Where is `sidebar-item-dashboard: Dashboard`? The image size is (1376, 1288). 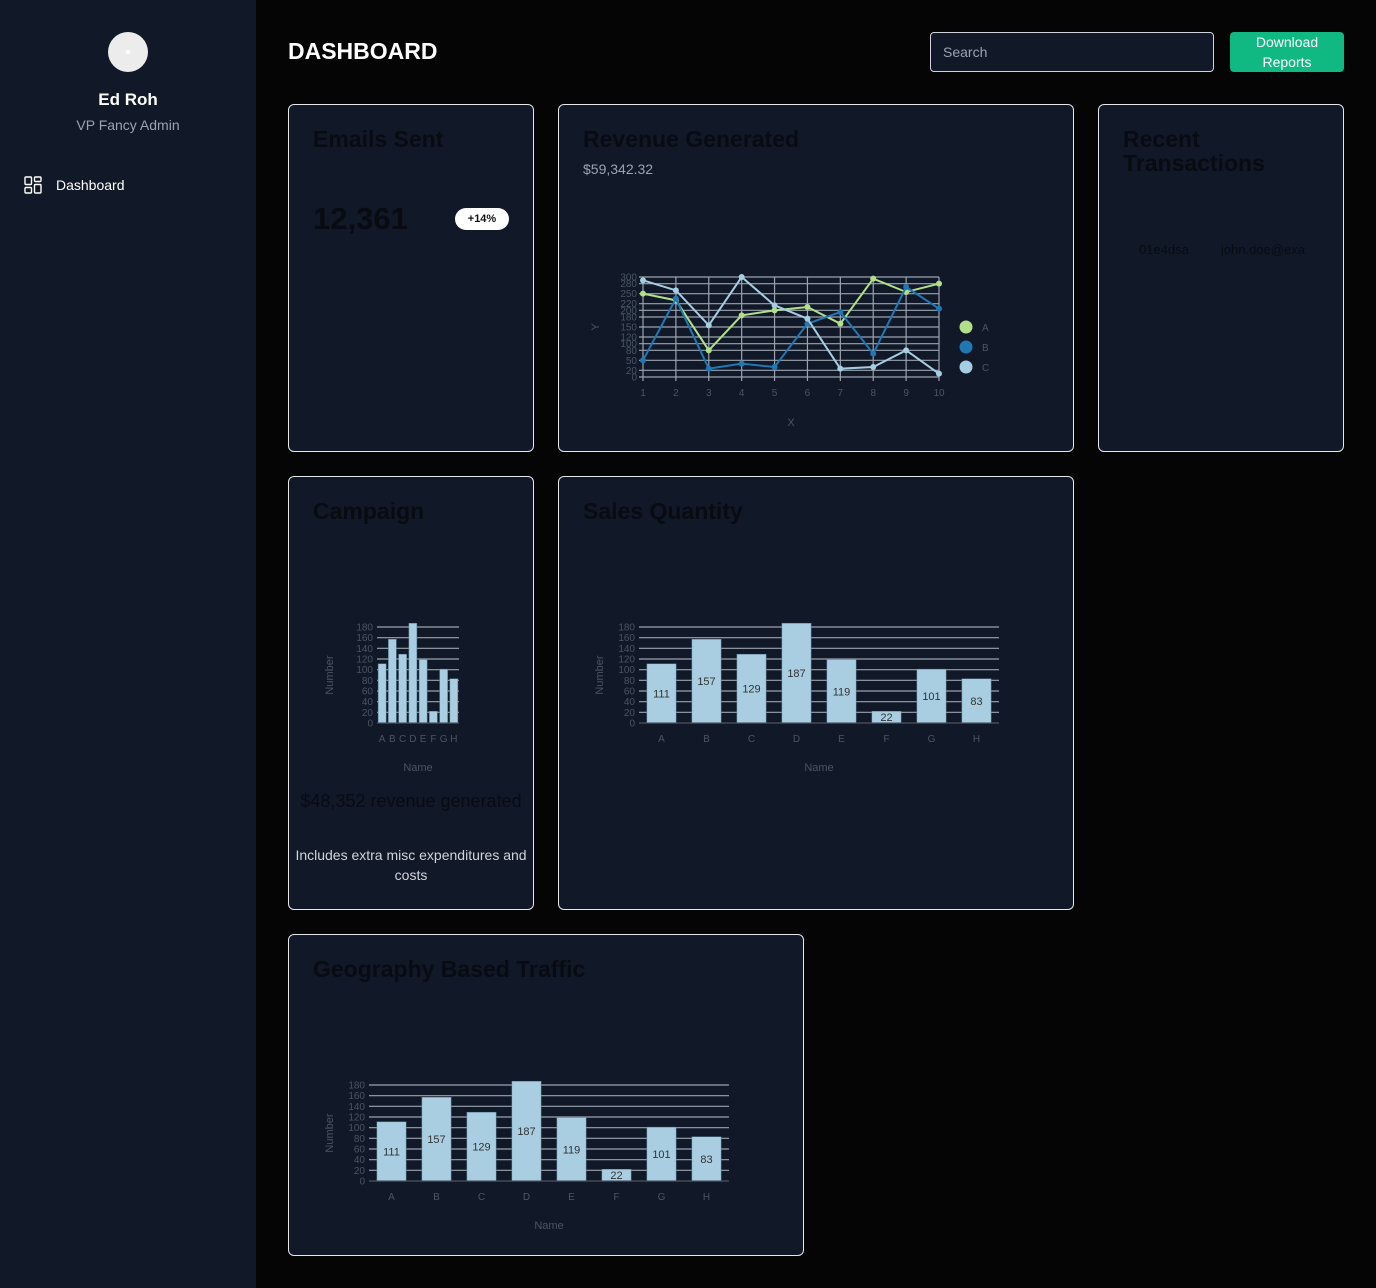
sidebar-item-dashboard: Dashboard is located at coordinates (74, 185).